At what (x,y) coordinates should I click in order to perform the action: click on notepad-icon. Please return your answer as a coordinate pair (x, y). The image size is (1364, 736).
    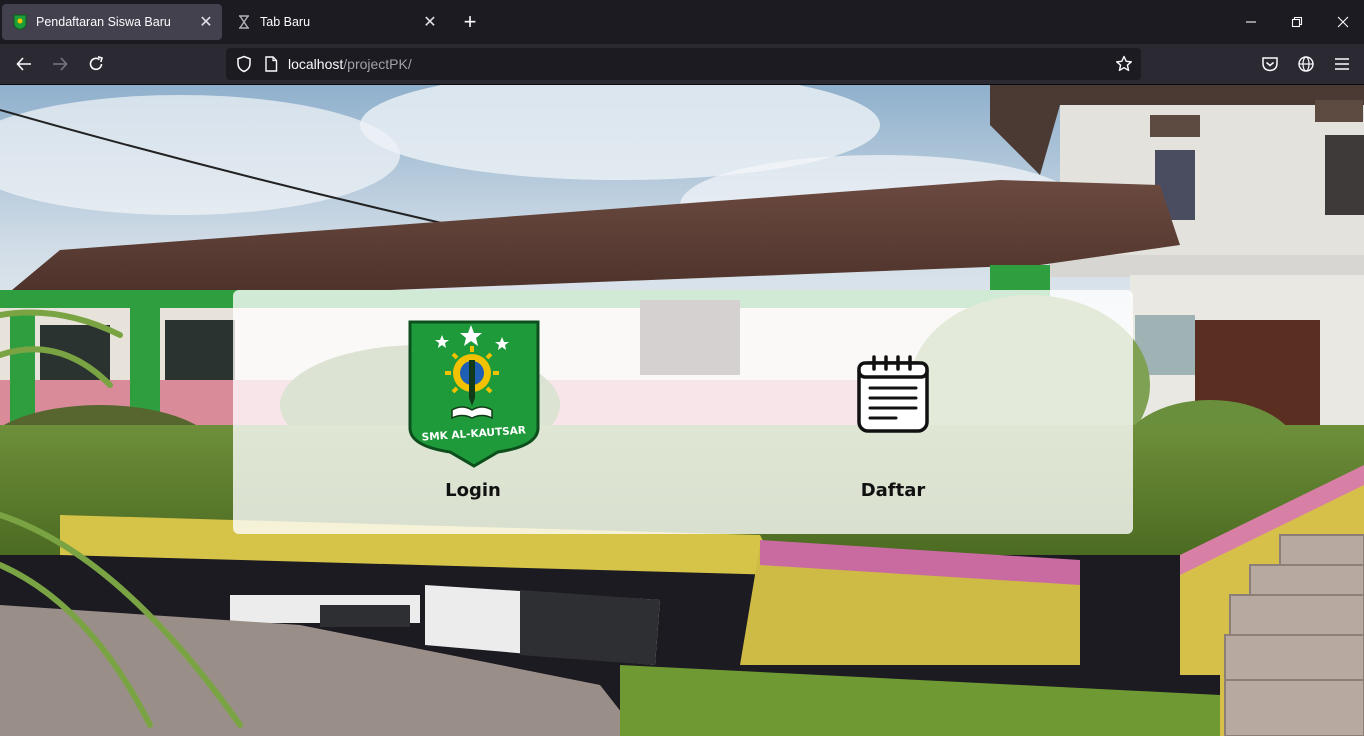
    Looking at the image, I should click on (893, 394).